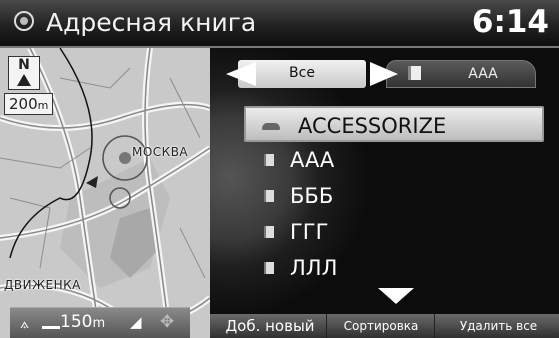  Describe the element at coordinates (270, 326) in the screenshot. I see `add-new-button: Доб. новый` at that location.